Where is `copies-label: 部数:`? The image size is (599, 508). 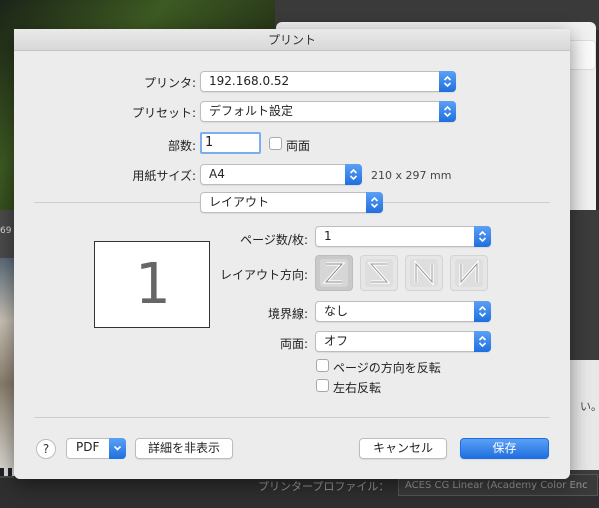
copies-label: 部数: is located at coordinates (181, 146).